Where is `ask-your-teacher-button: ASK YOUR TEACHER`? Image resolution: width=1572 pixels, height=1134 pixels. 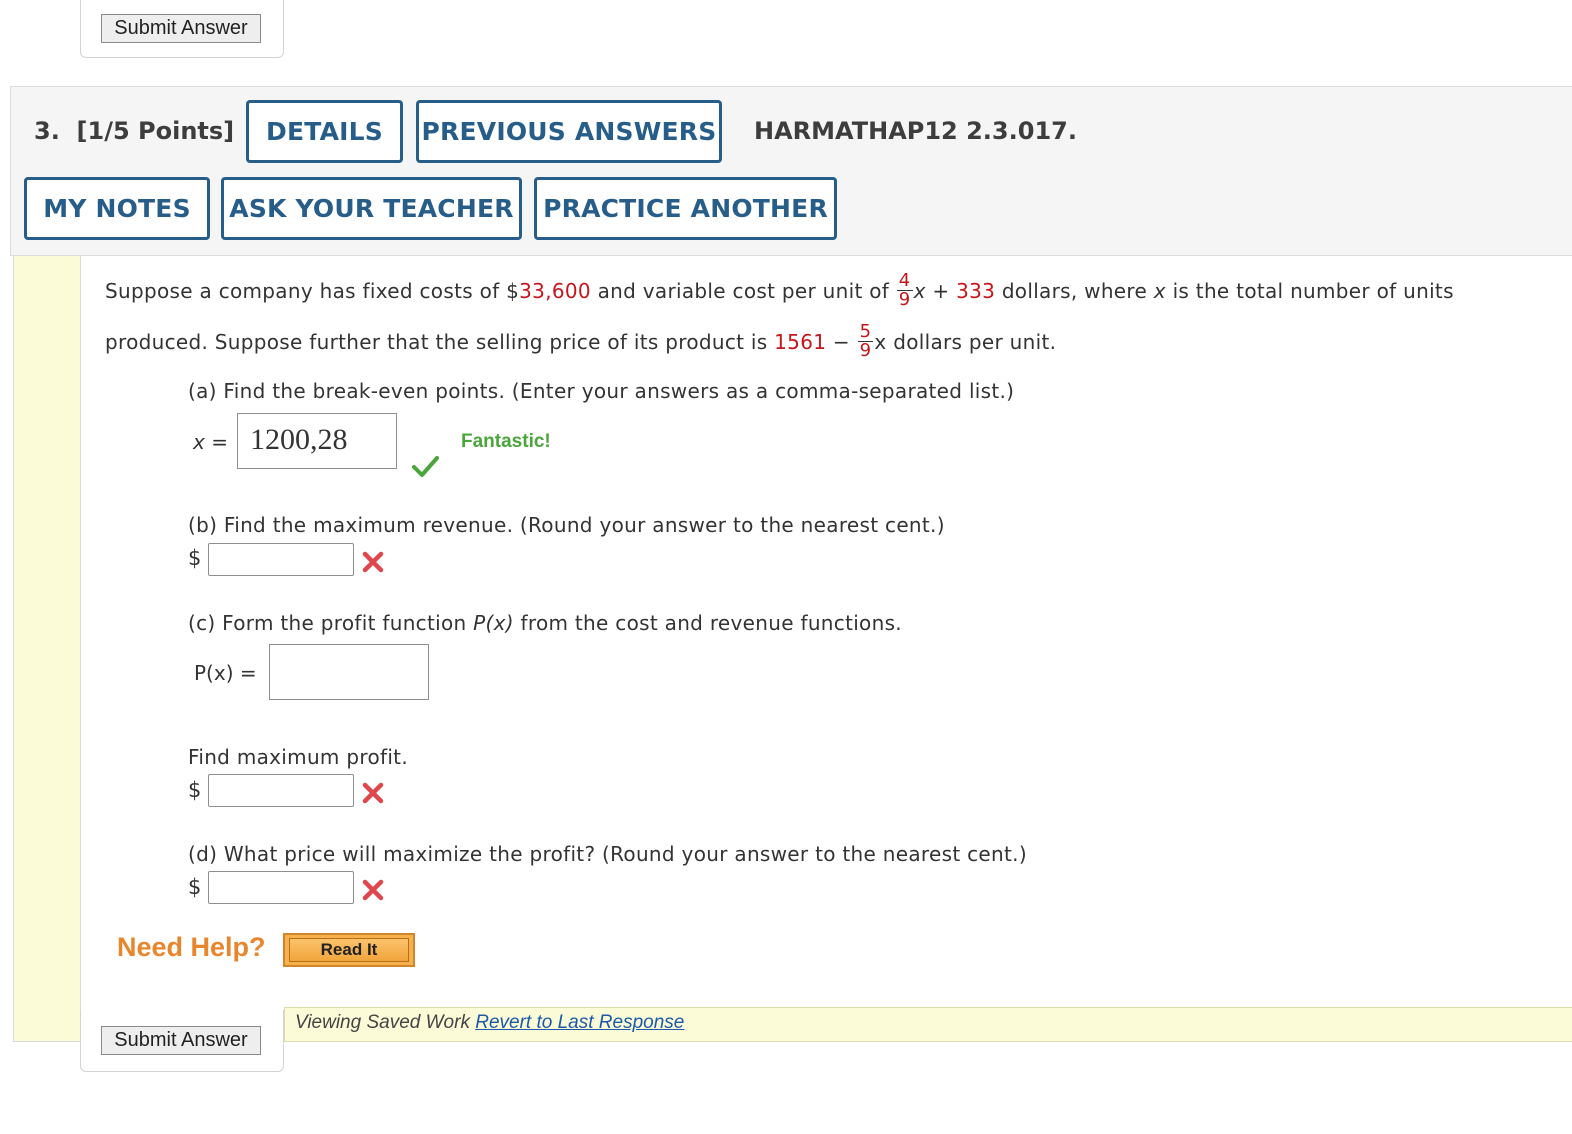
ask-your-teacher-button: ASK YOUR TEACHER is located at coordinates (371, 208).